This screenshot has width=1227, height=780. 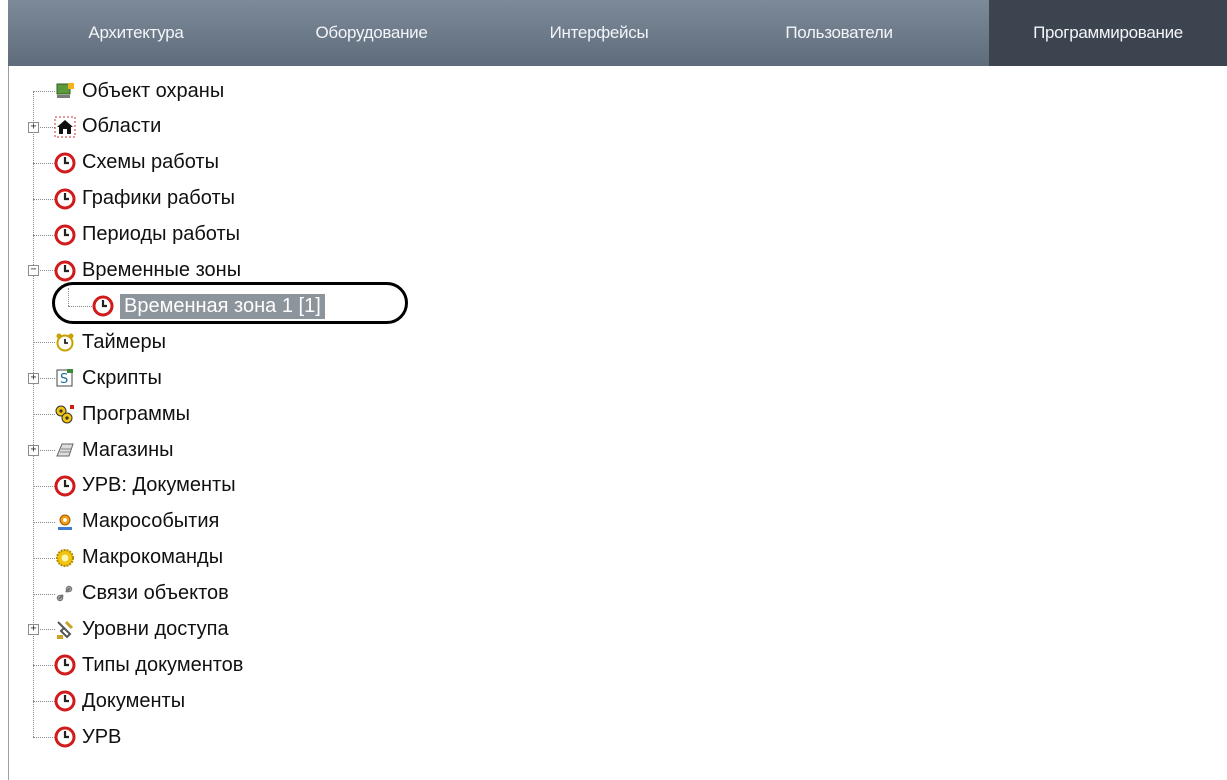 What do you see at coordinates (65, 91) in the screenshot?
I see `monitor-icon` at bounding box center [65, 91].